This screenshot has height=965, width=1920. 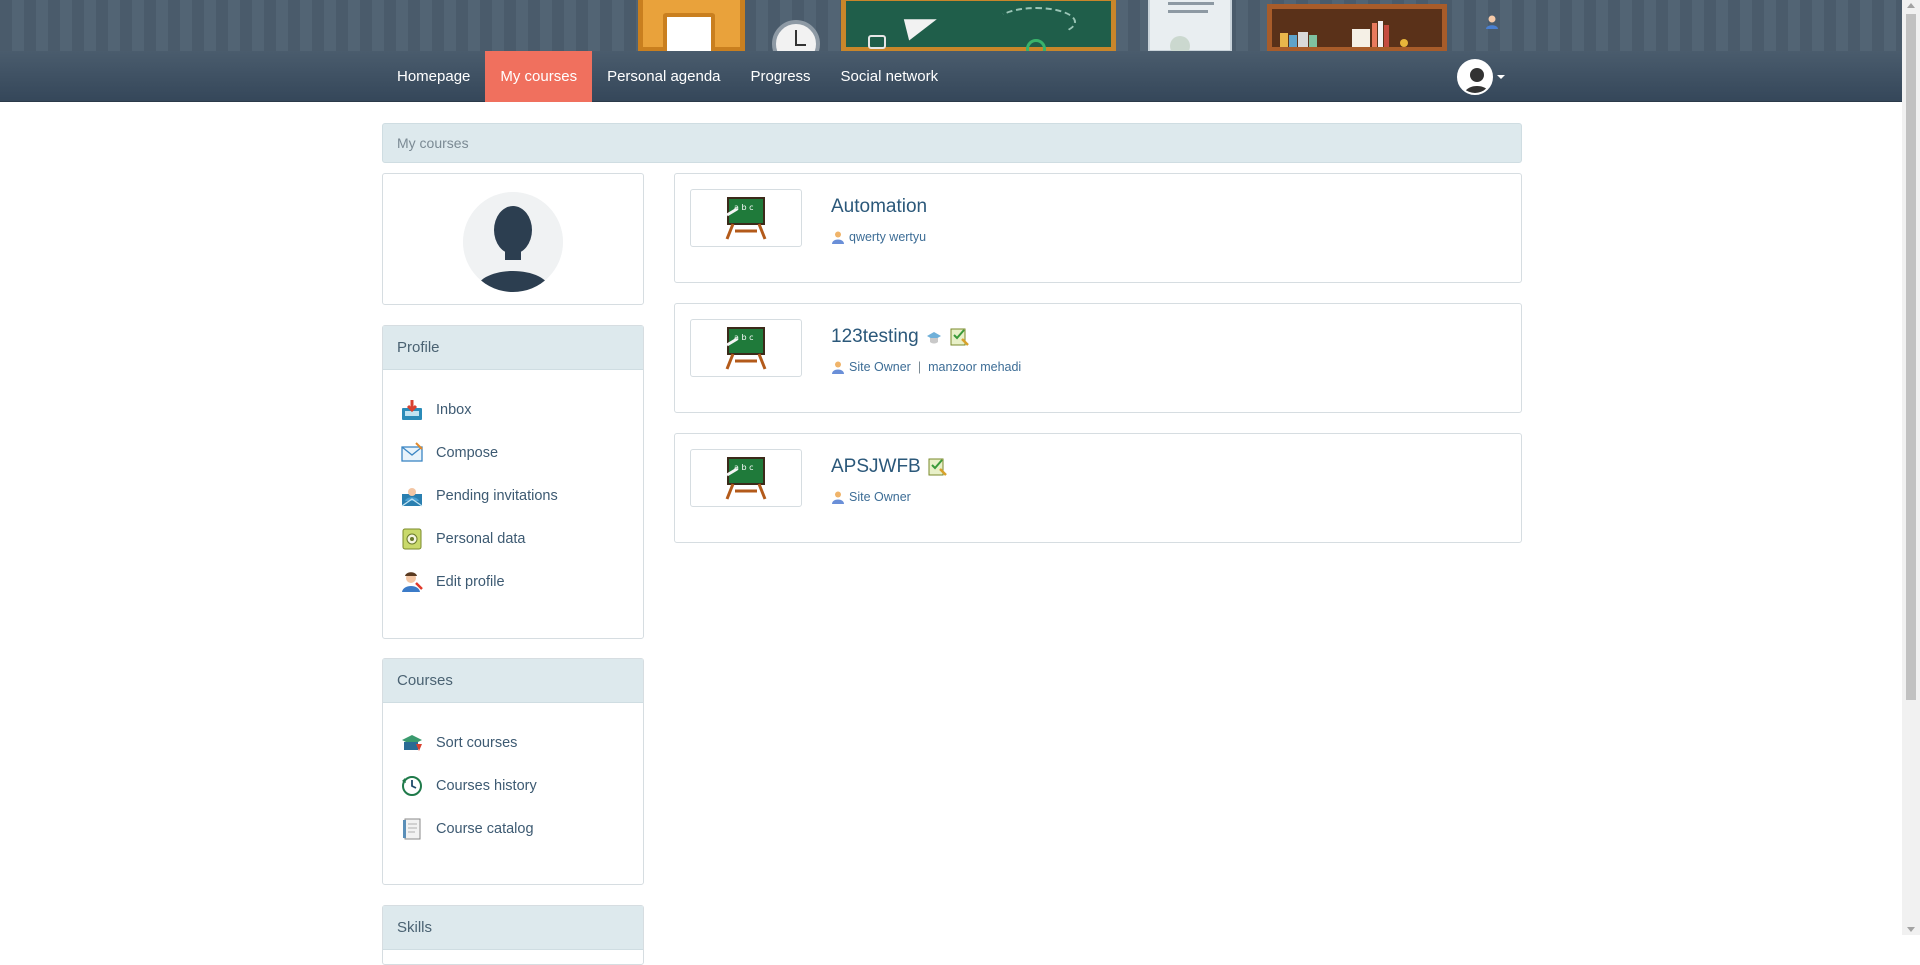 I want to click on course-title-text: 123testing, so click(x=875, y=336).